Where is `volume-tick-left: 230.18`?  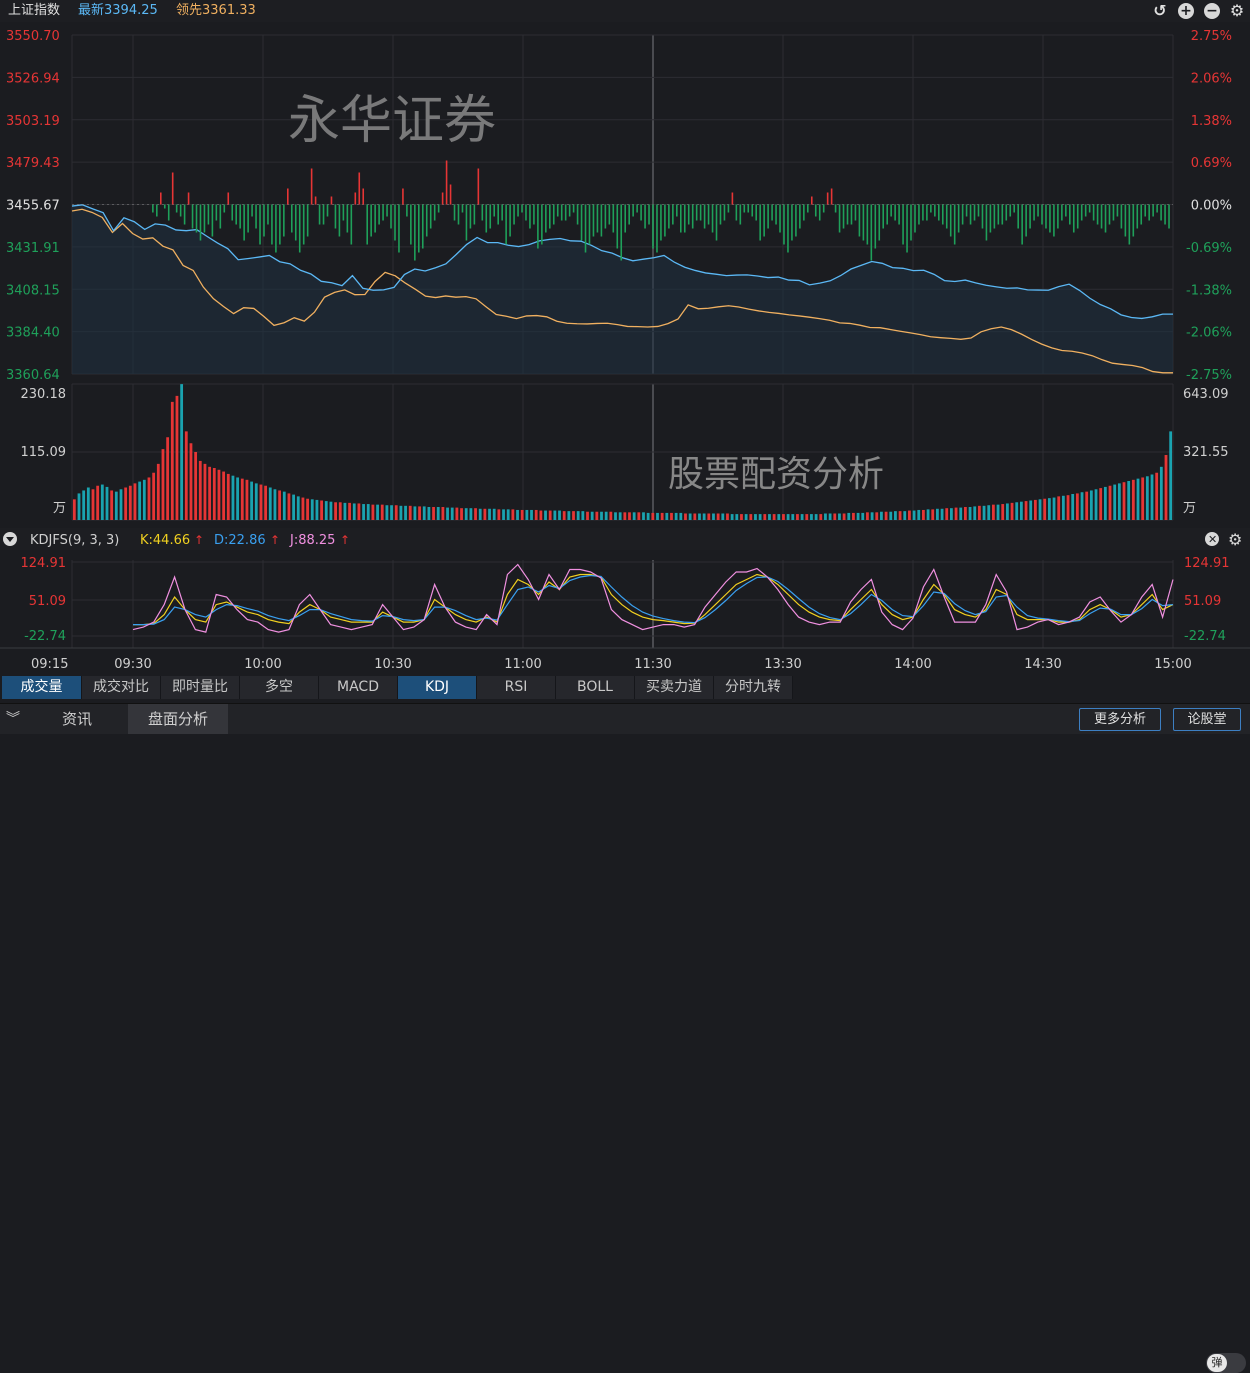 volume-tick-left: 230.18 is located at coordinates (44, 394).